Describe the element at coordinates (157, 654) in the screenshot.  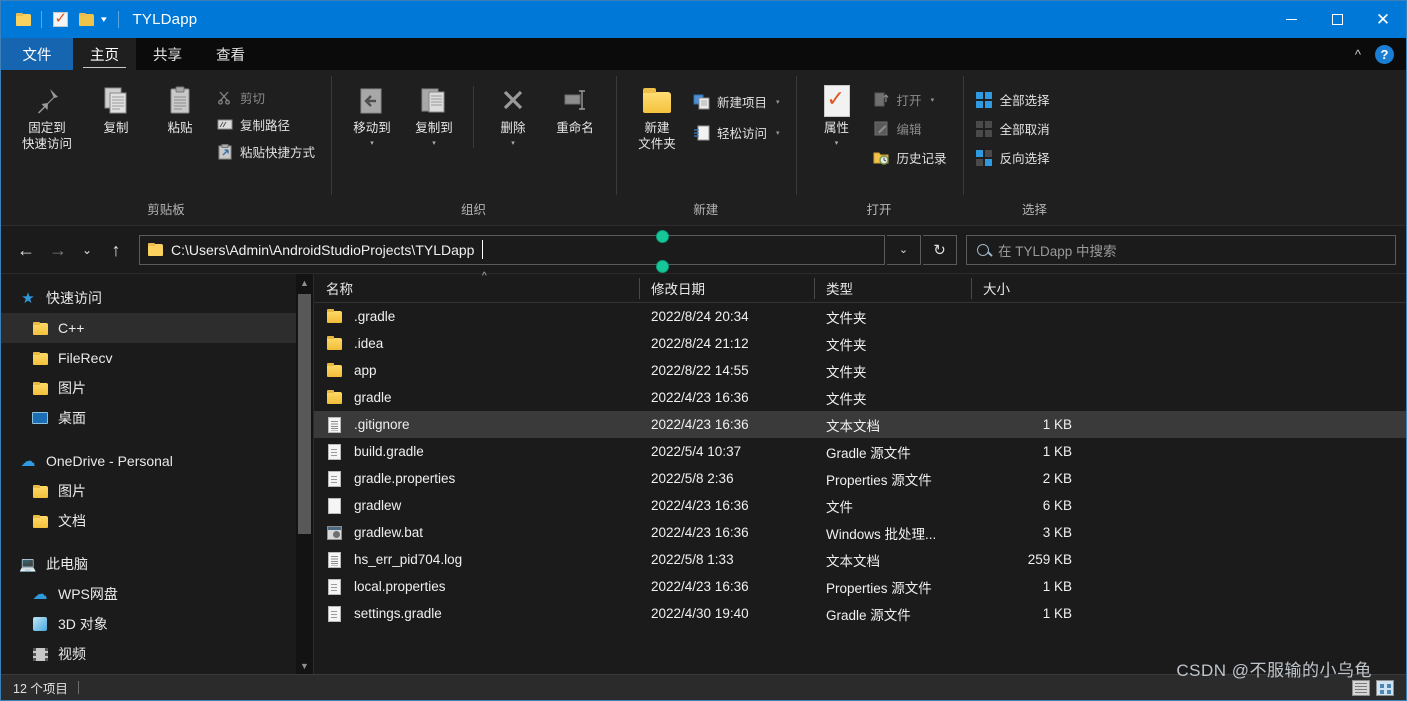
I see `sidebar-item-videos: 视频` at that location.